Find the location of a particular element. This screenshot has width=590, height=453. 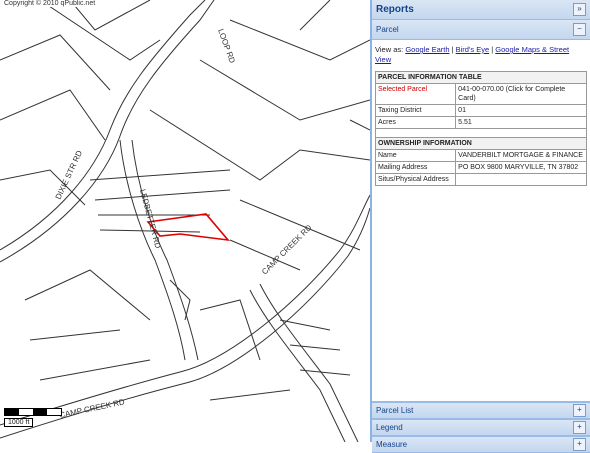

row-label: Mailing Address is located at coordinates (415, 167).